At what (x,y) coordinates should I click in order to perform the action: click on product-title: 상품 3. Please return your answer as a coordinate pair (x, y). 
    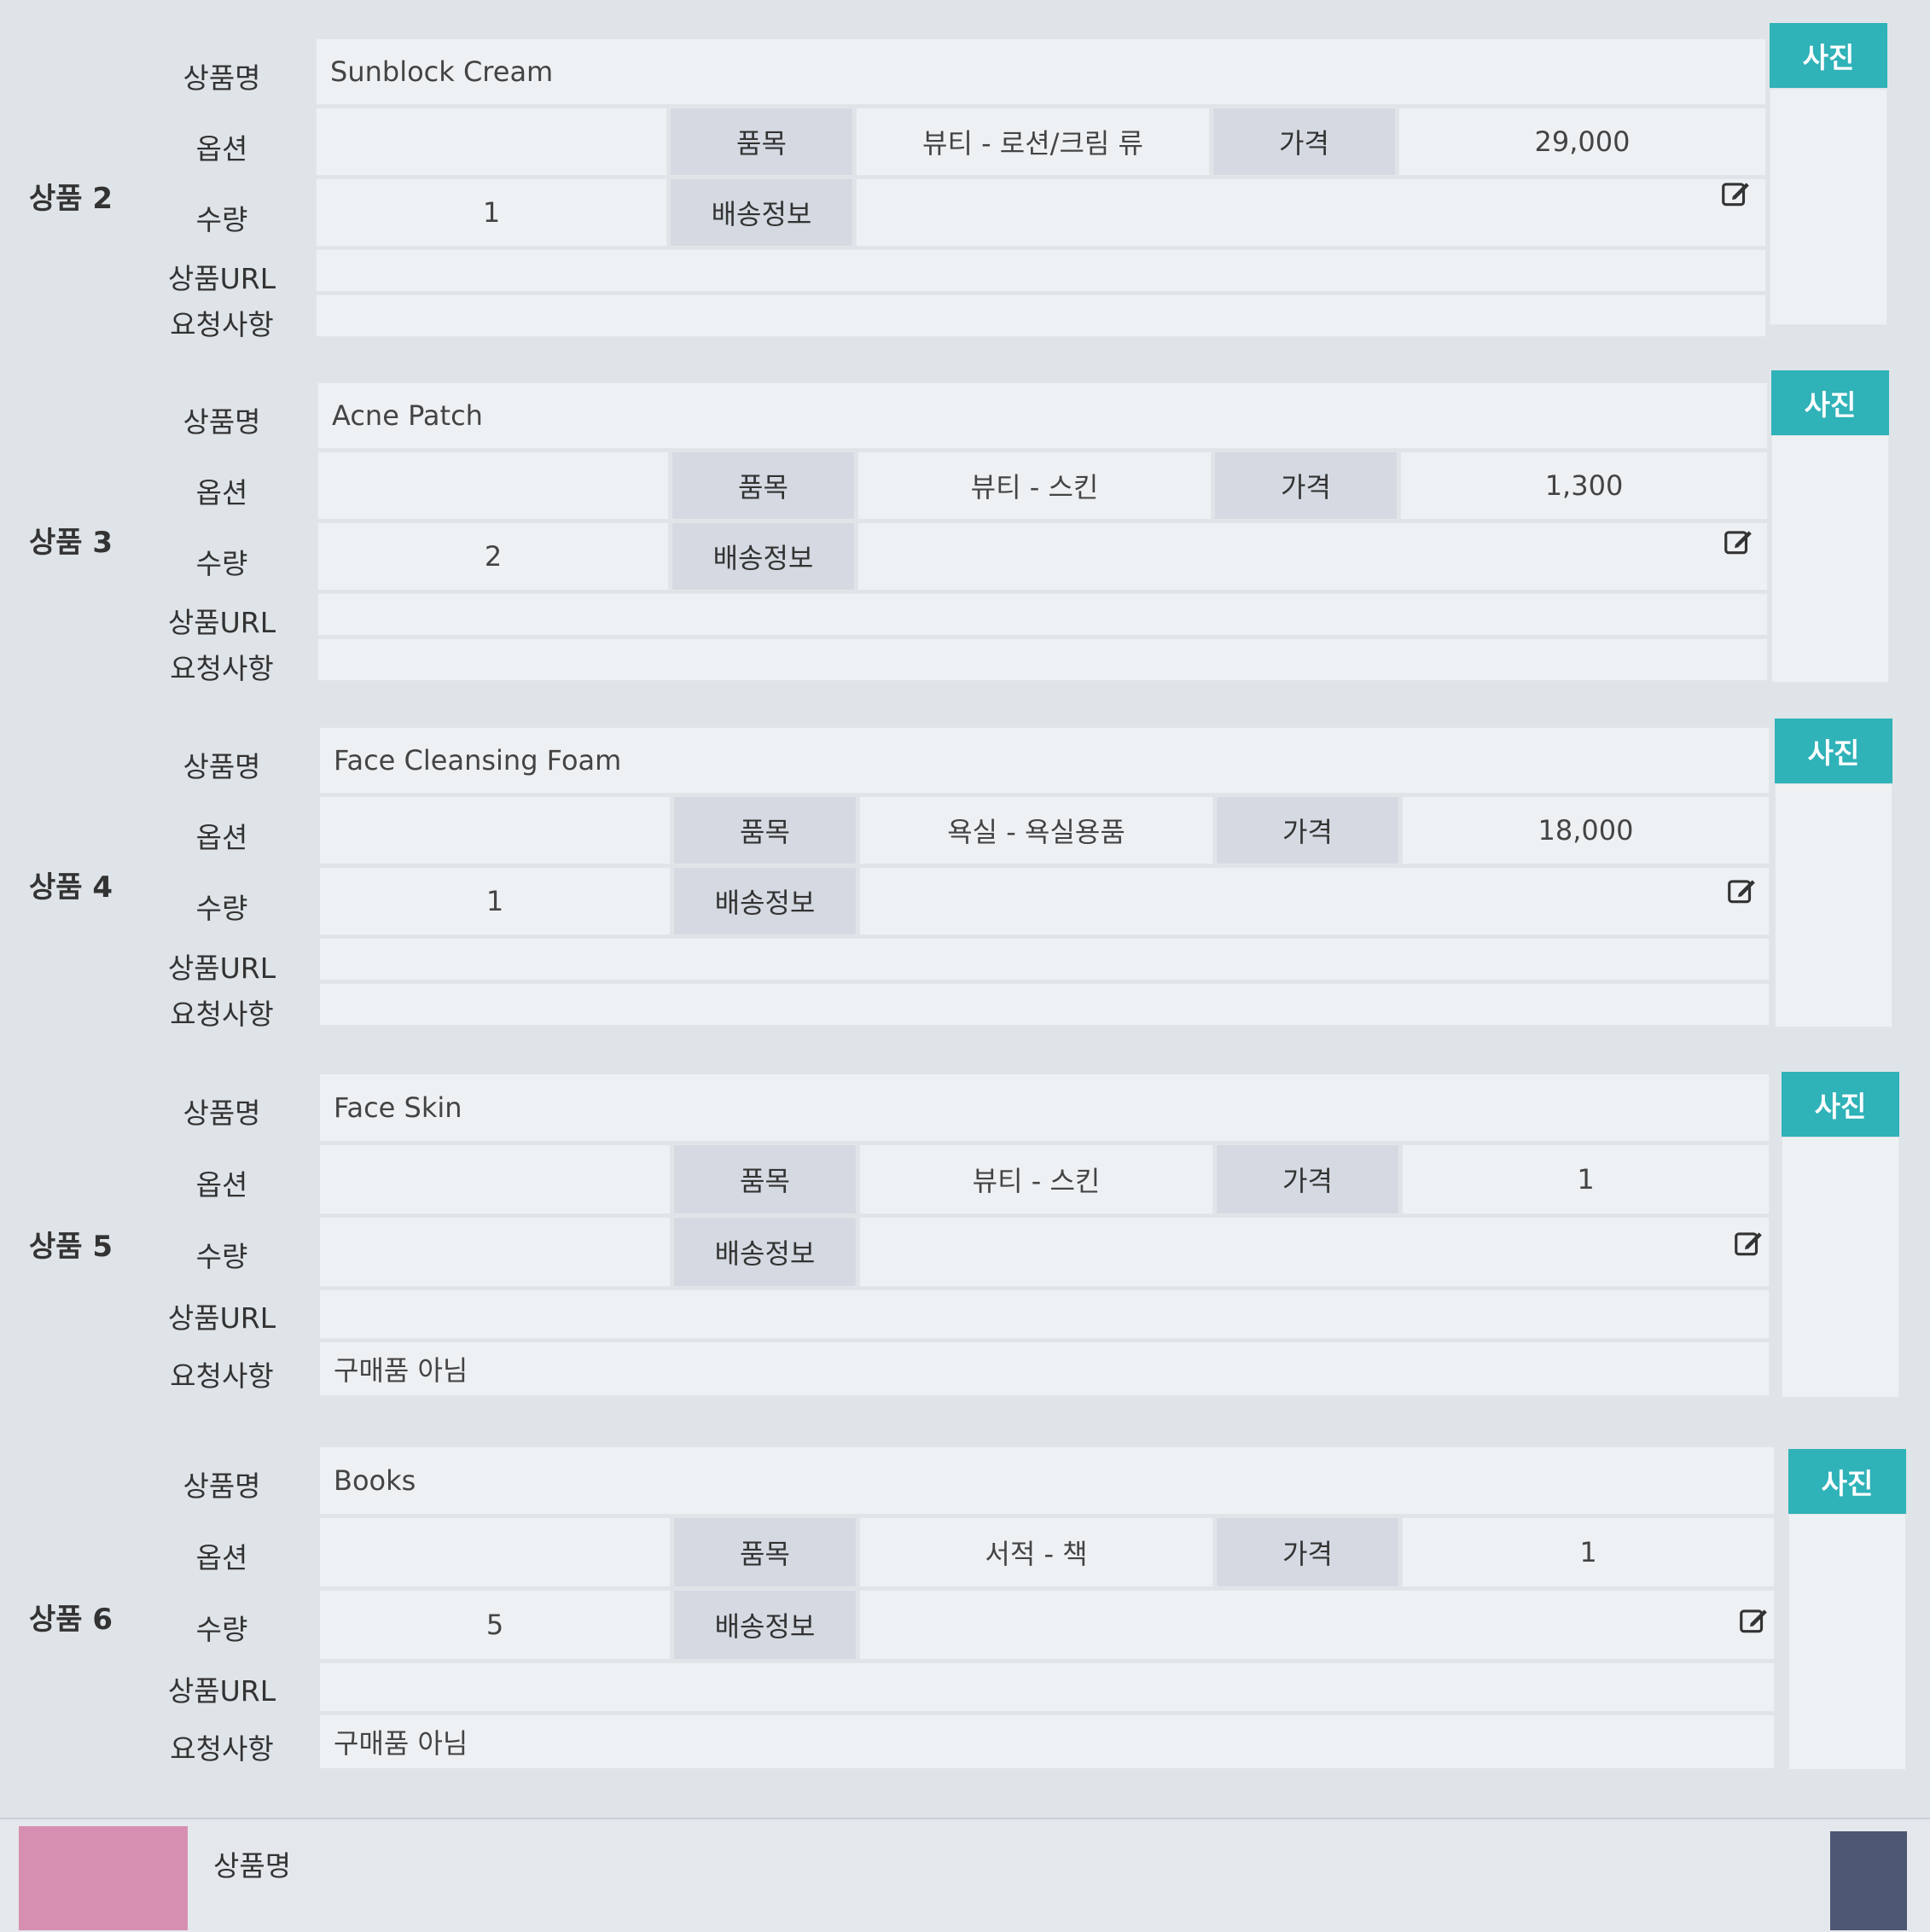
    Looking at the image, I should click on (71, 543).